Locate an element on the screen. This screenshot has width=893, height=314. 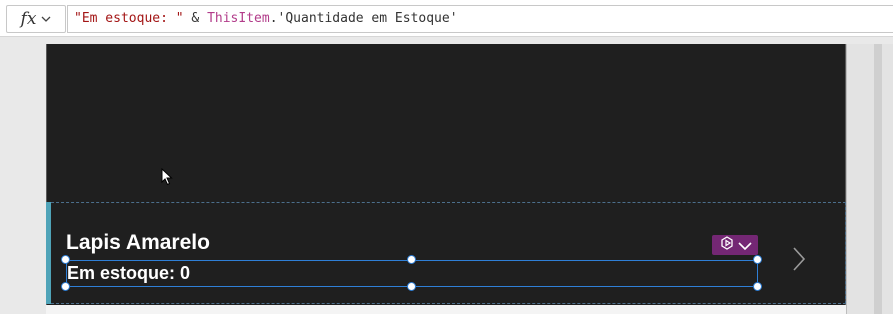
resize-handle-top-right is located at coordinates (757, 259).